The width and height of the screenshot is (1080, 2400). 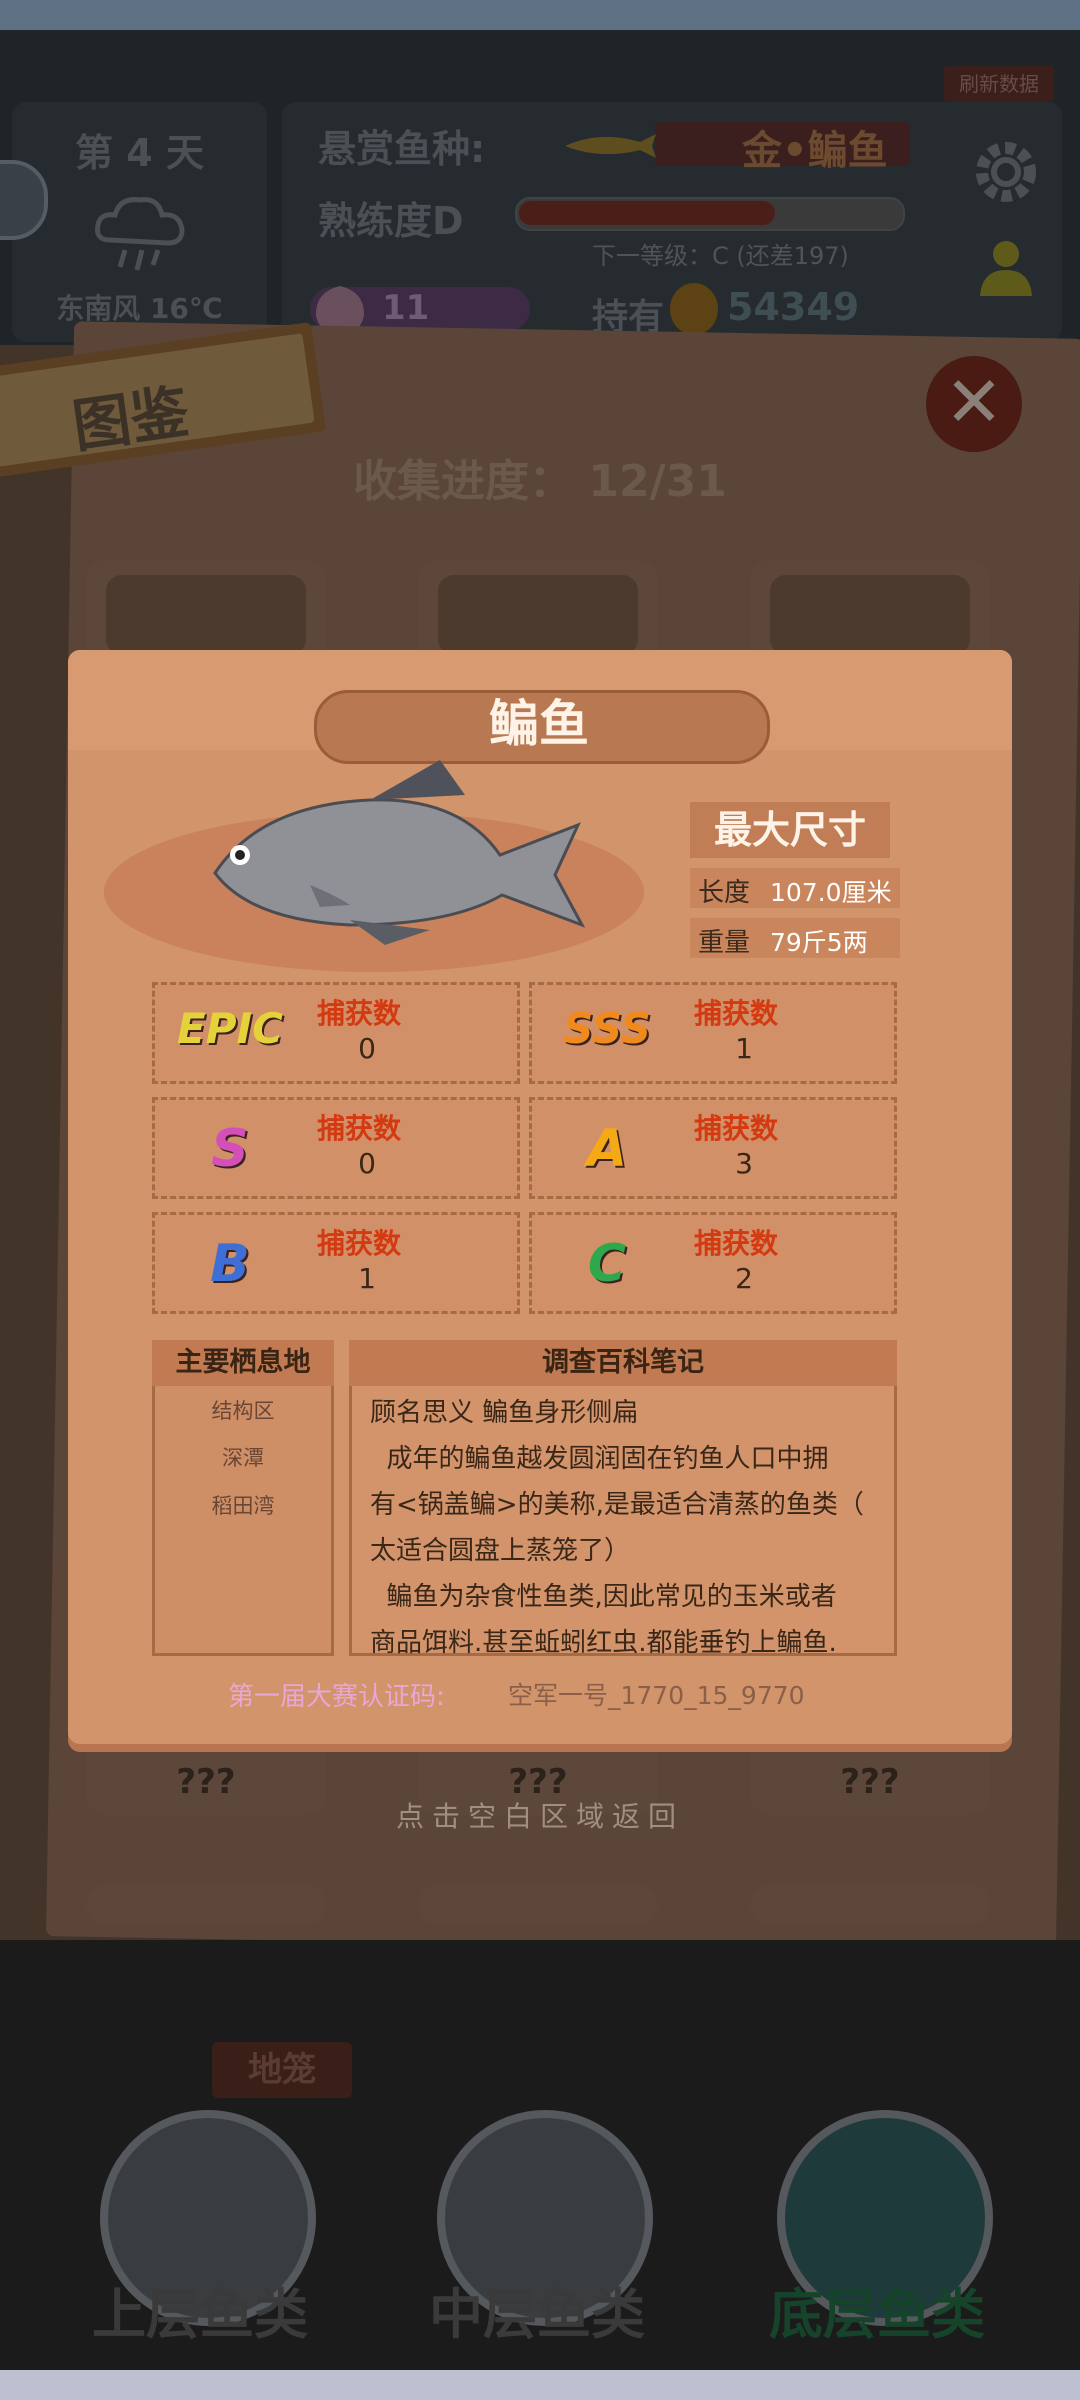 I want to click on coin-icon, so click(x=694, y=309).